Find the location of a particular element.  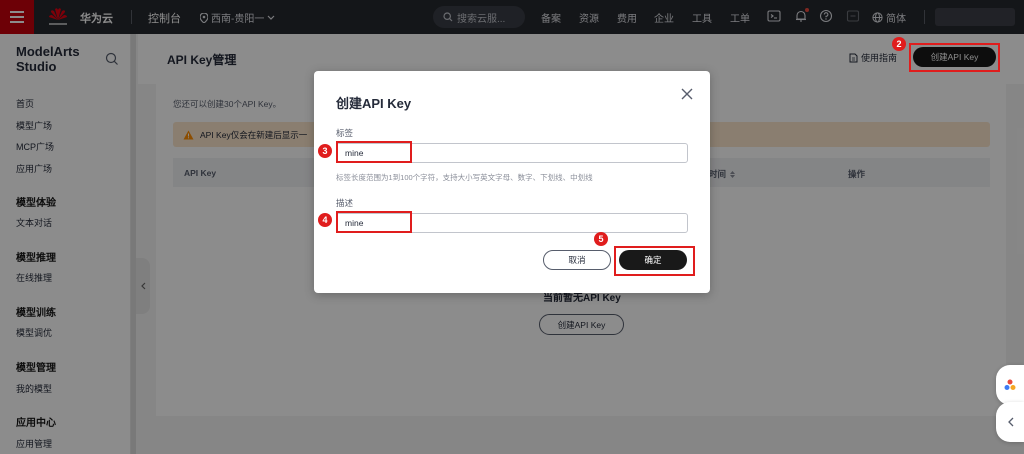

highlight-description-input is located at coordinates (374, 222).